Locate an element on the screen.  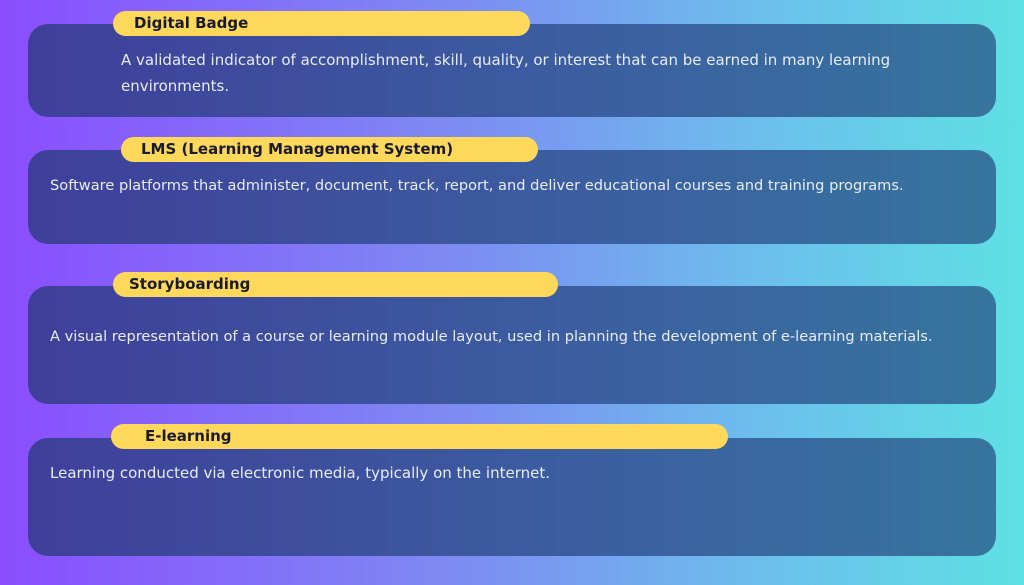
term-title: LMS (Learning Management System) is located at coordinates (329, 149).